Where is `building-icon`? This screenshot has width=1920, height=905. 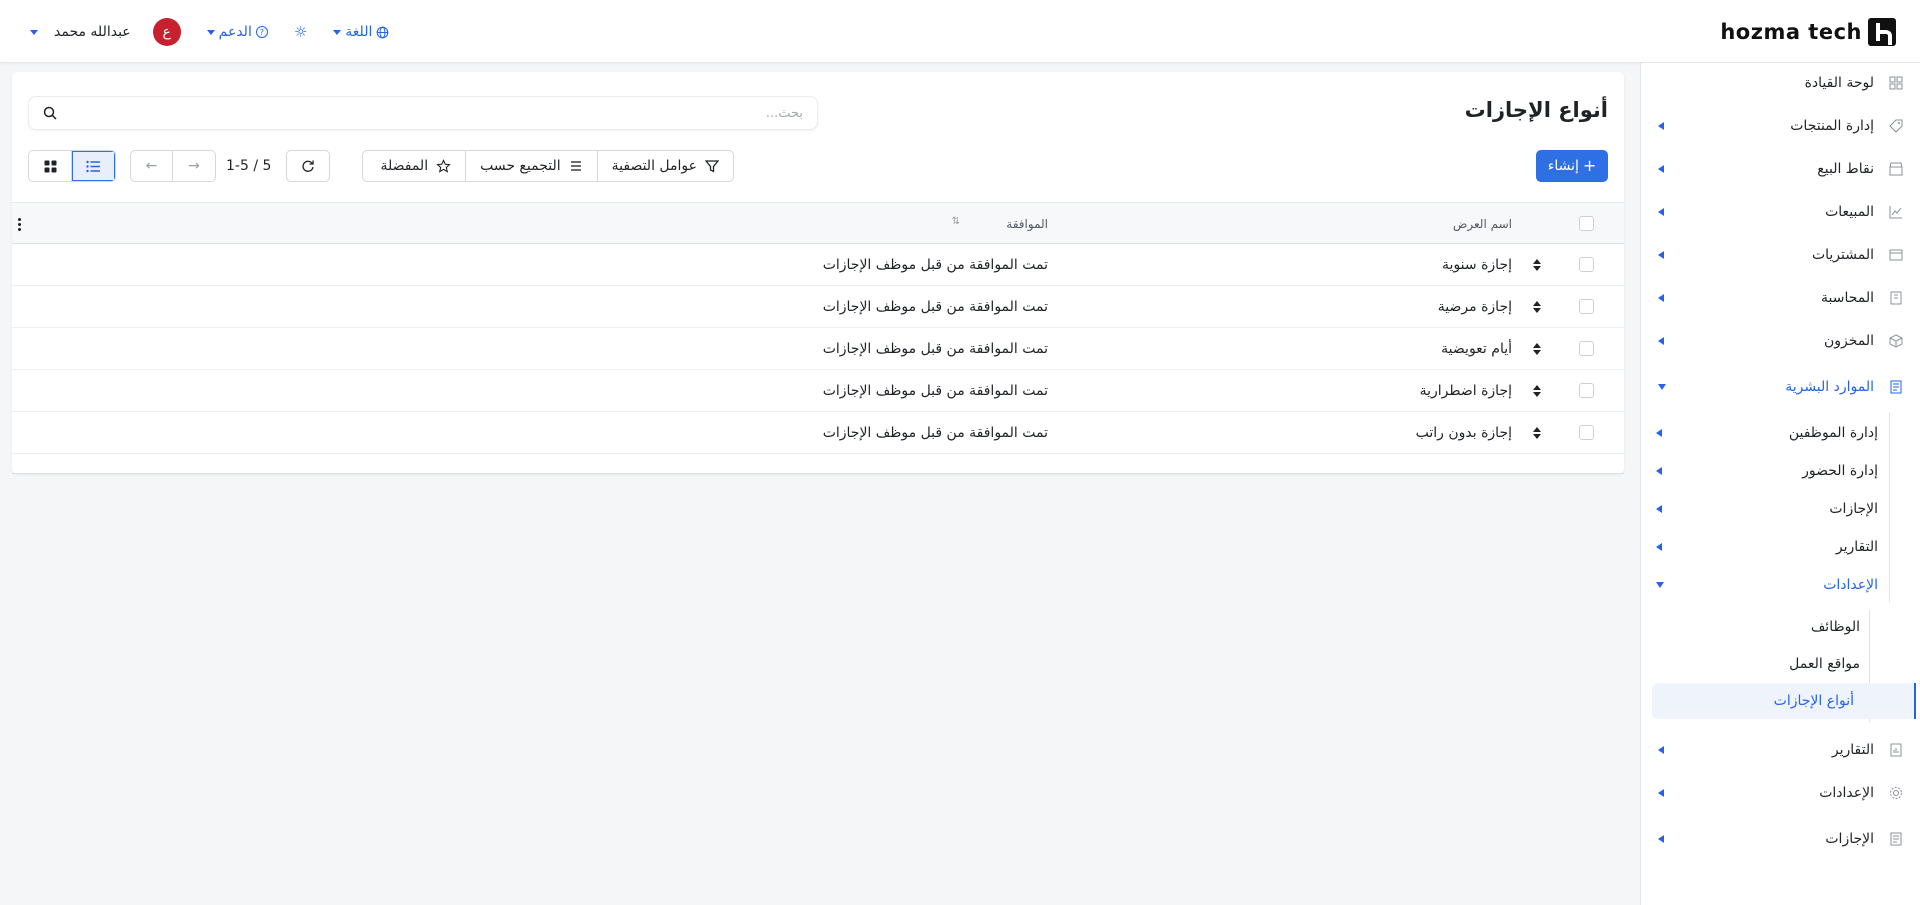 building-icon is located at coordinates (1896, 298).